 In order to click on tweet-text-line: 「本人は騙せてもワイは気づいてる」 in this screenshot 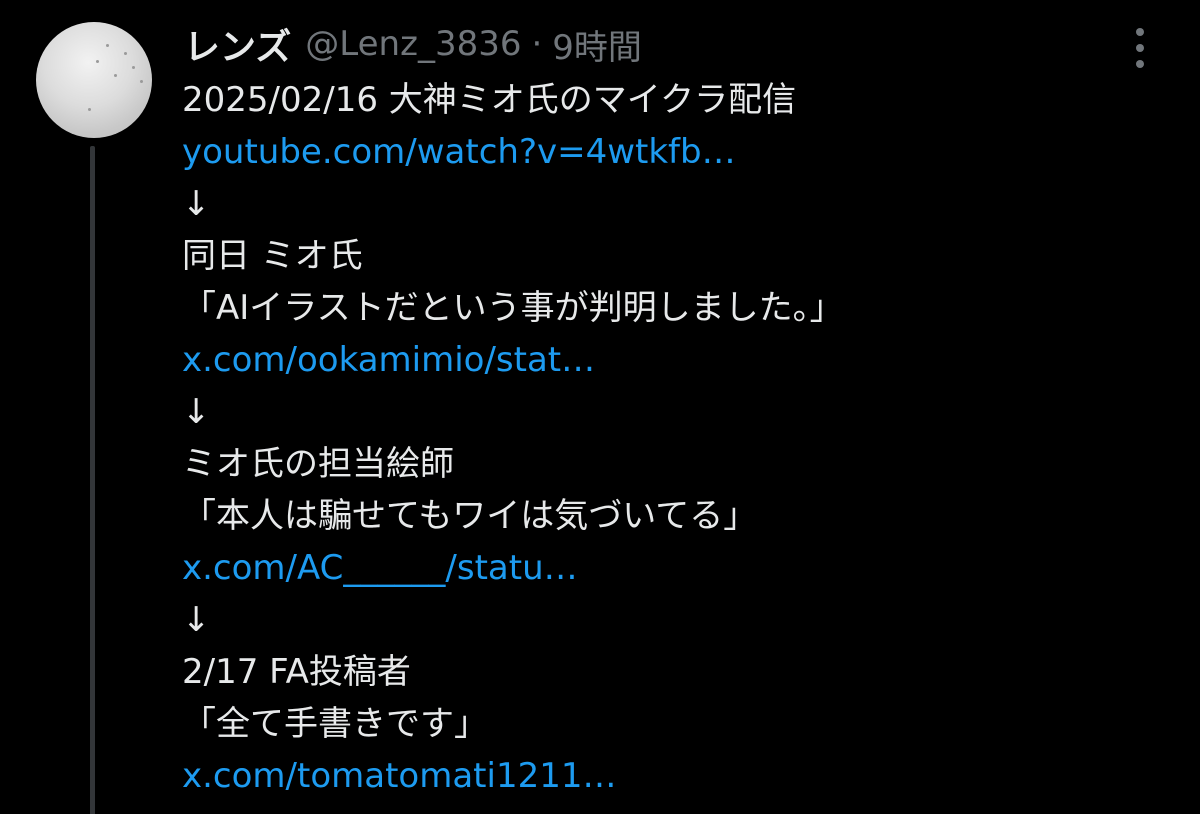, I will do `click(470, 516)`.